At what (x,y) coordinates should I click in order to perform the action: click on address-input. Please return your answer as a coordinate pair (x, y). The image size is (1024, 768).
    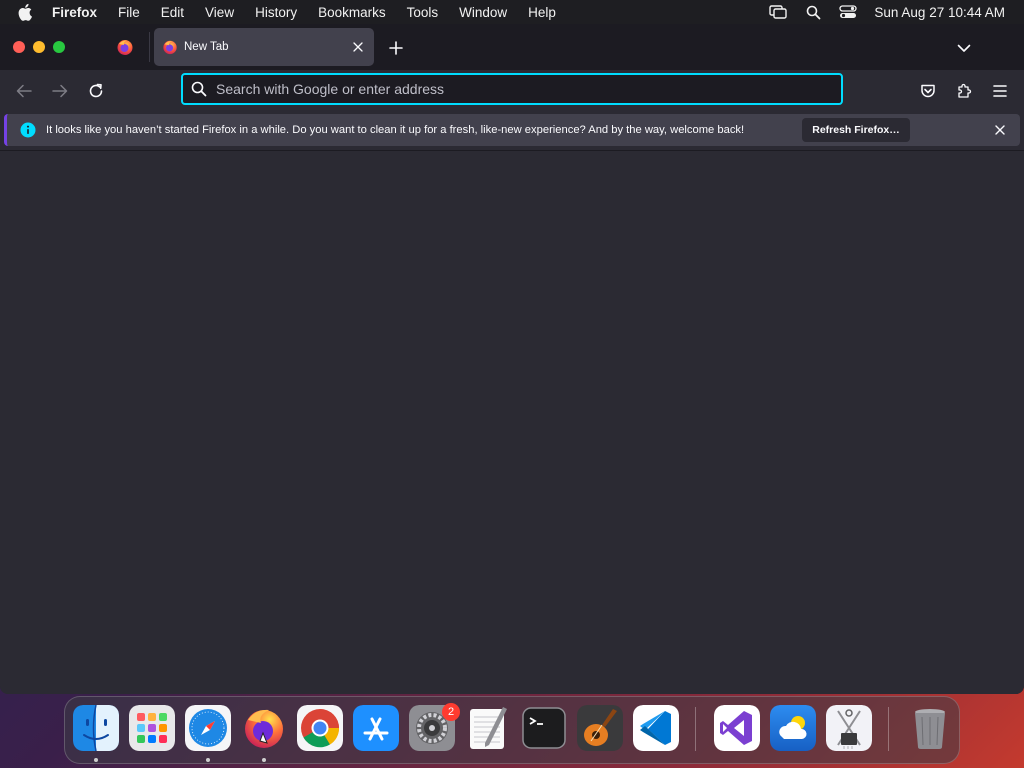
    Looking at the image, I should click on (528, 89).